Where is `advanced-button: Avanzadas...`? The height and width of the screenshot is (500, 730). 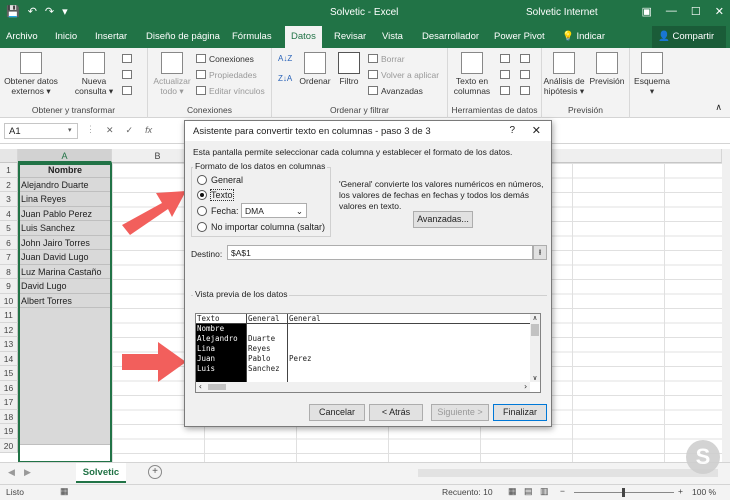 advanced-button: Avanzadas... is located at coordinates (443, 219).